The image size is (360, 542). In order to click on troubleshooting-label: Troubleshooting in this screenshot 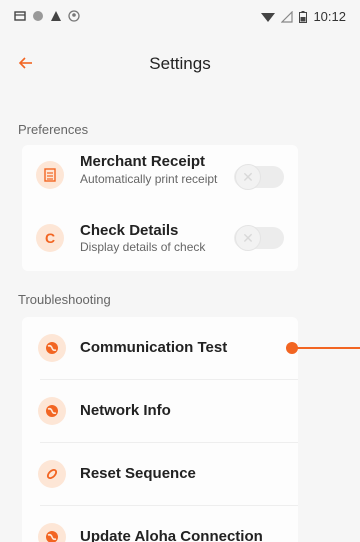, I will do `click(64, 299)`.